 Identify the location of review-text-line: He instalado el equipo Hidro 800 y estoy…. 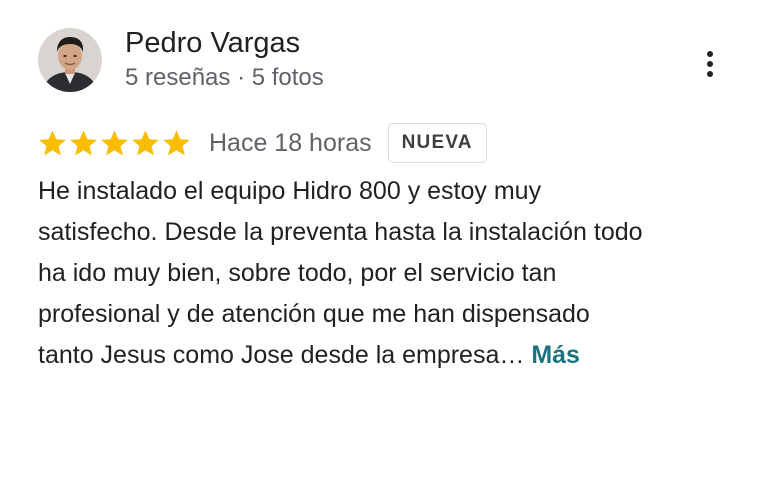
(290, 191).